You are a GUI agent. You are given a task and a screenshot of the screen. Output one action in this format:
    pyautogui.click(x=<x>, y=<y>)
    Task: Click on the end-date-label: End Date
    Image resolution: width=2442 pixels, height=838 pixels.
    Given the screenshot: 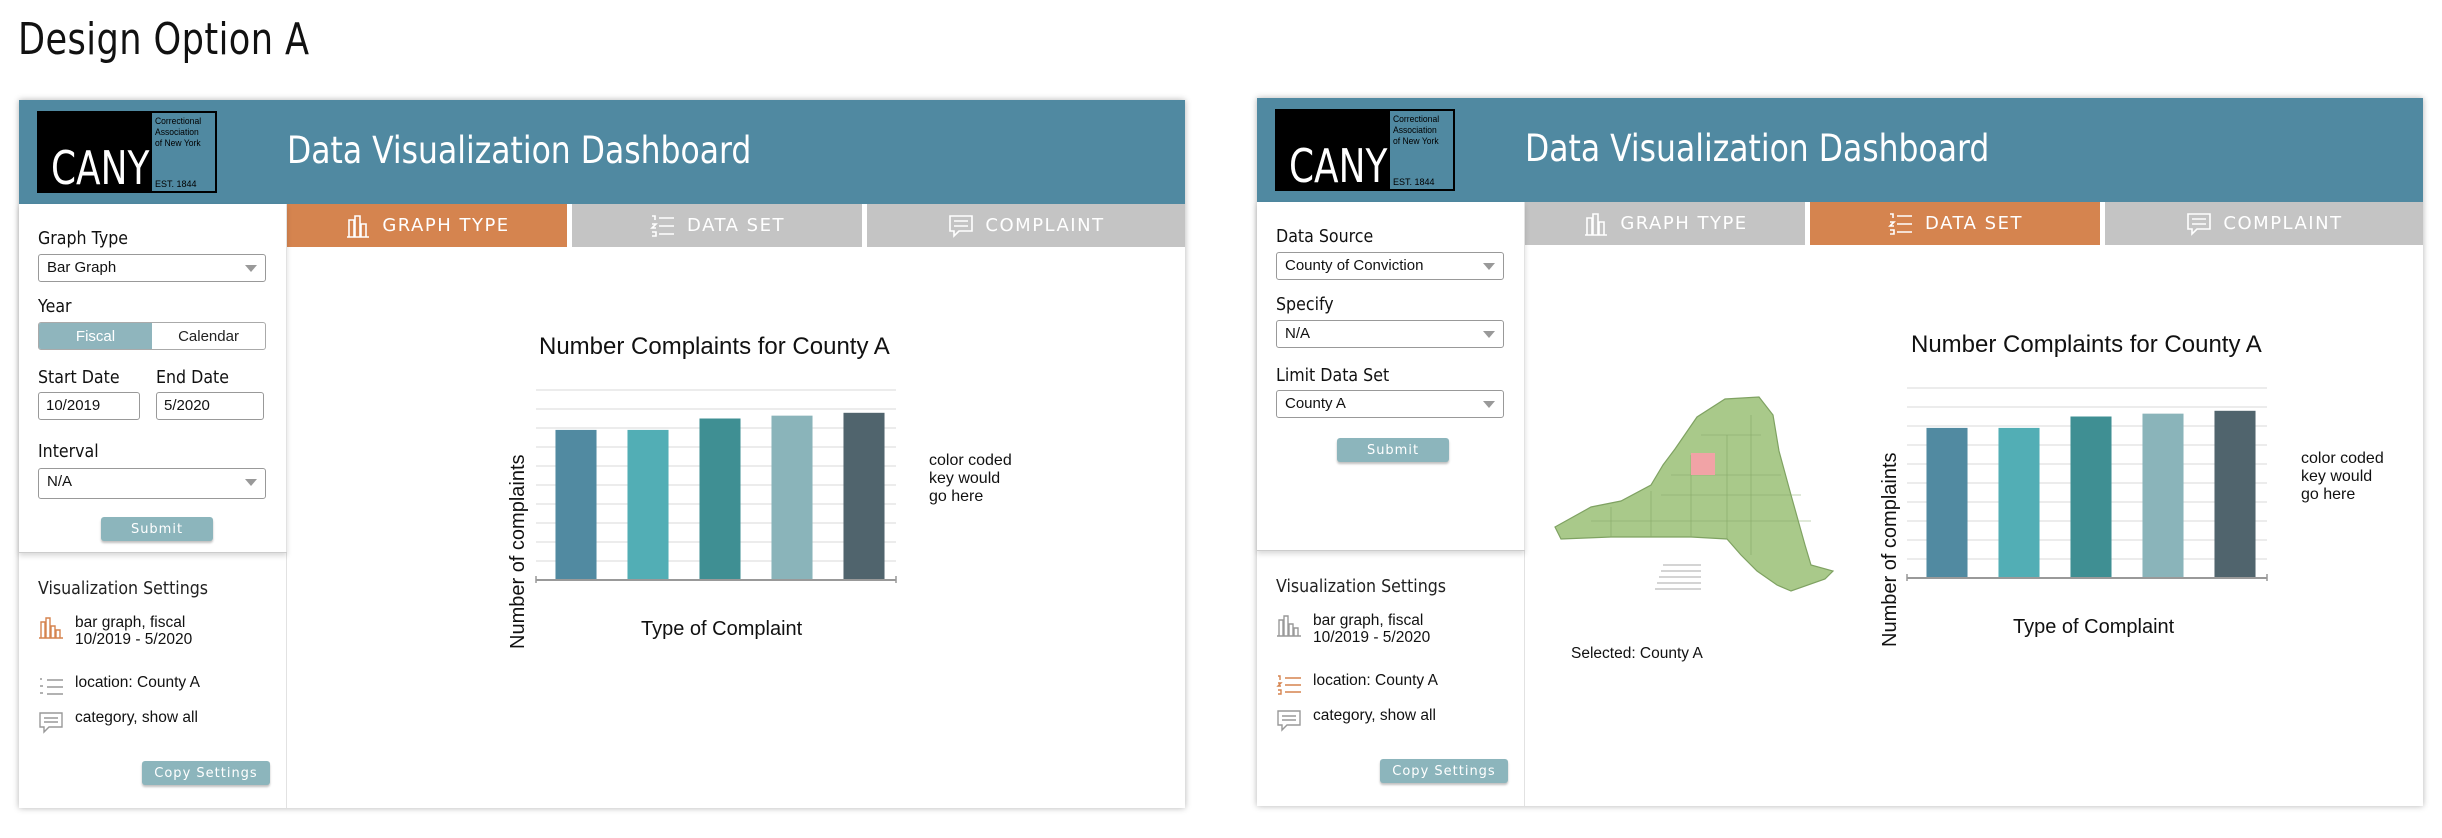 What is the action you would take?
    pyautogui.click(x=192, y=377)
    